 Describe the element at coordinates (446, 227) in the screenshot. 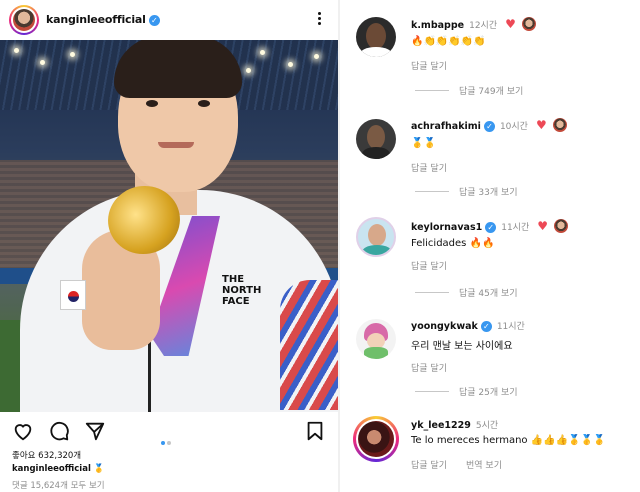

I see `comment-username: keylornavas1` at that location.